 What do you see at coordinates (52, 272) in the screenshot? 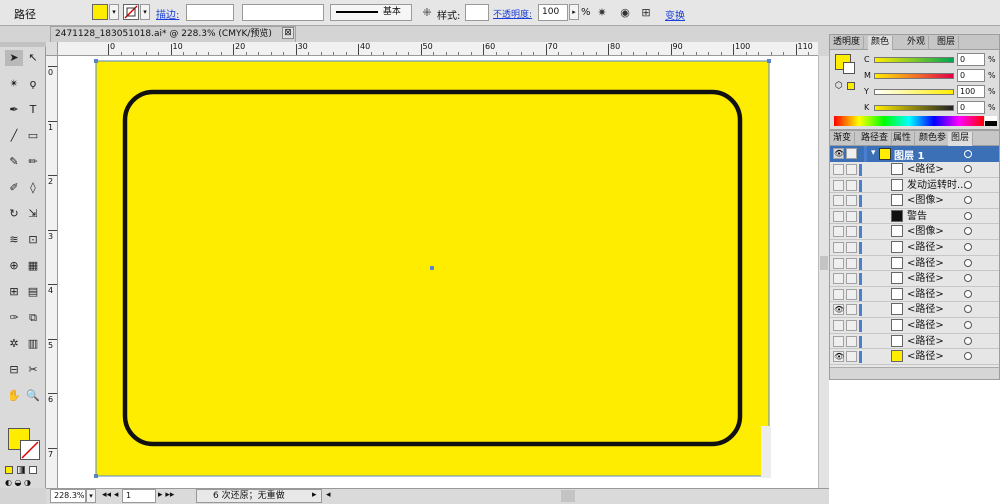
I see `vertical-ruler: 012345678` at bounding box center [52, 272].